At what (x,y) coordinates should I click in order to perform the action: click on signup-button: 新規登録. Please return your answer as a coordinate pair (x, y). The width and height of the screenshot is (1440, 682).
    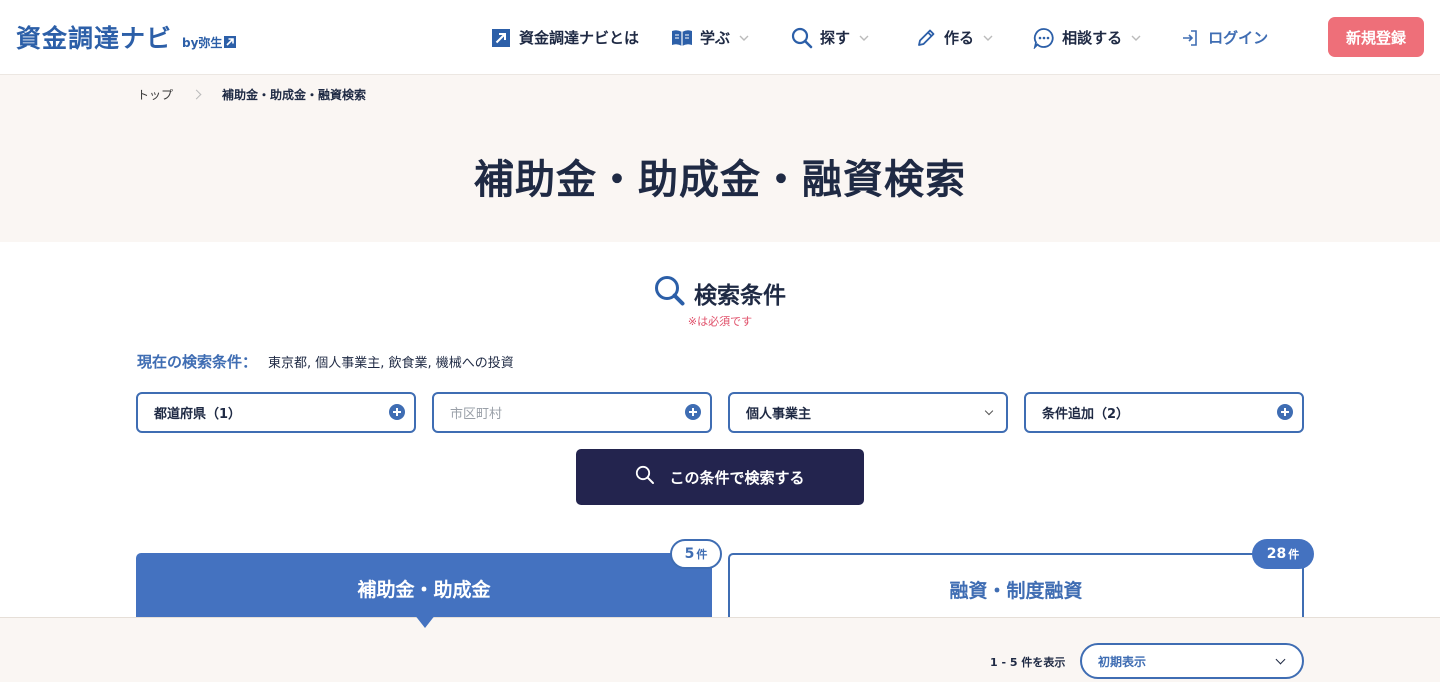
    Looking at the image, I should click on (1376, 37).